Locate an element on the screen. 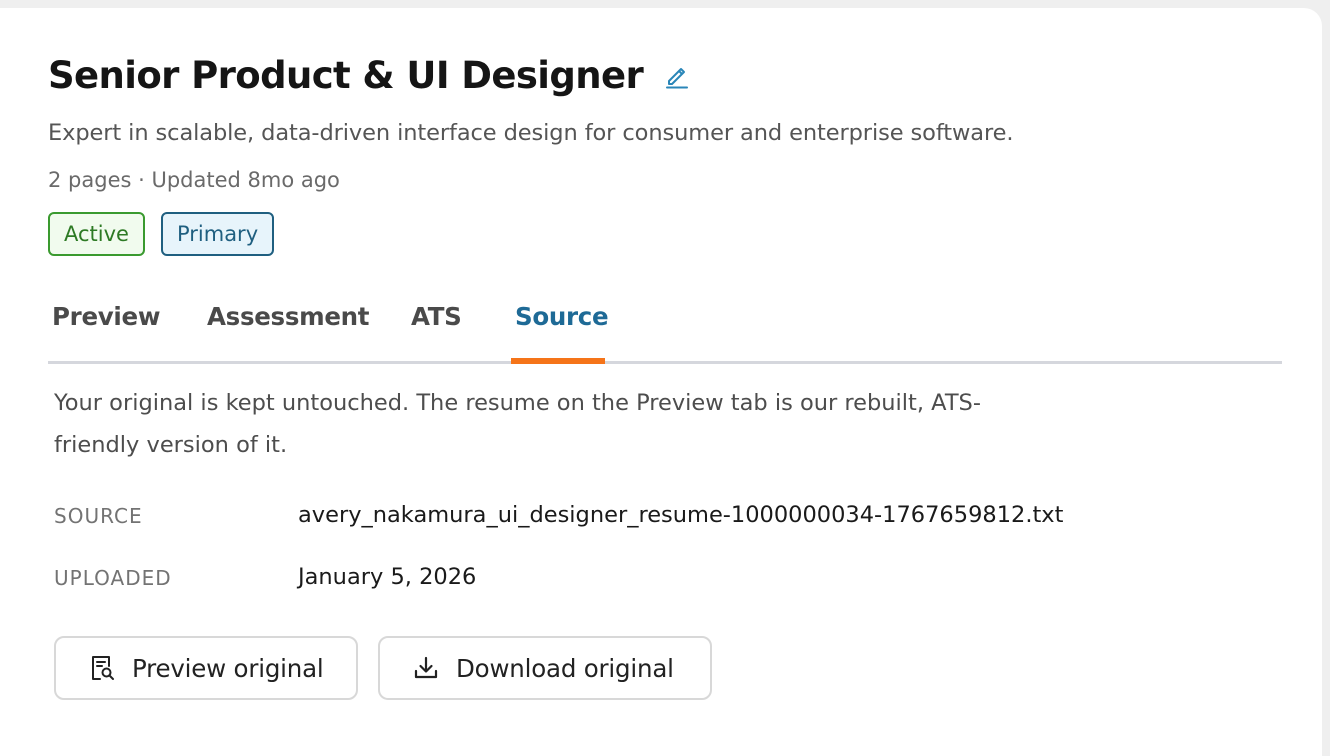 Image resolution: width=1330 pixels, height=756 pixels. tab-bar: Preview Assessment ATS Source is located at coordinates (665, 327).